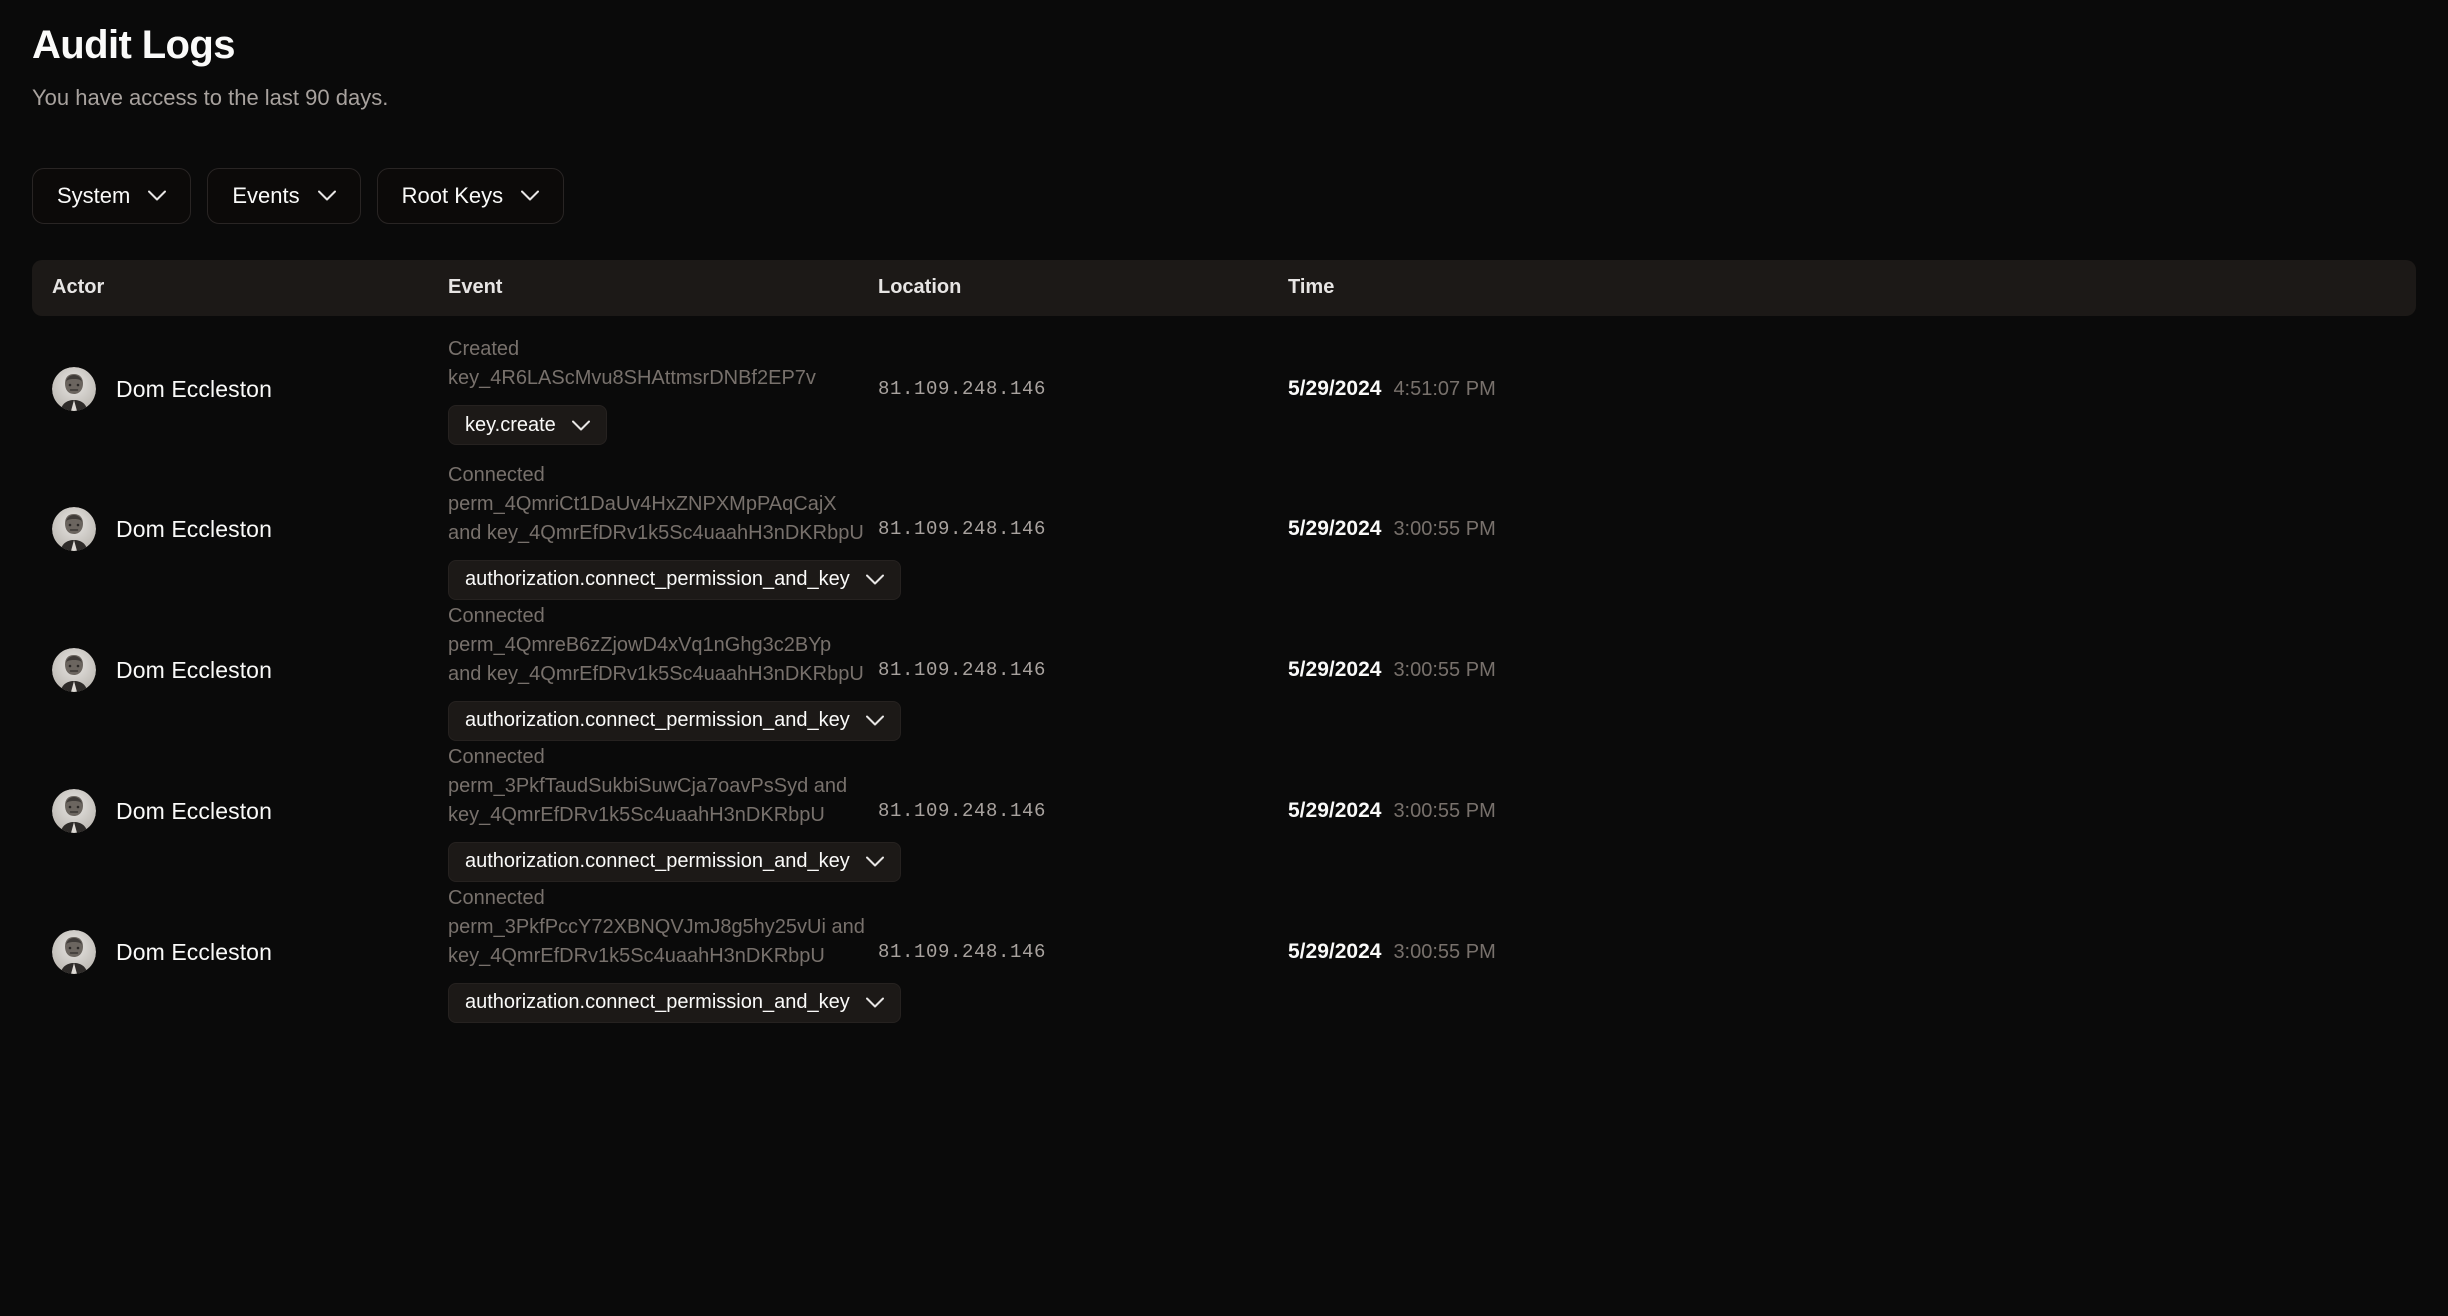  Describe the element at coordinates (1311, 287) in the screenshot. I see `column-header-time: Time` at that location.